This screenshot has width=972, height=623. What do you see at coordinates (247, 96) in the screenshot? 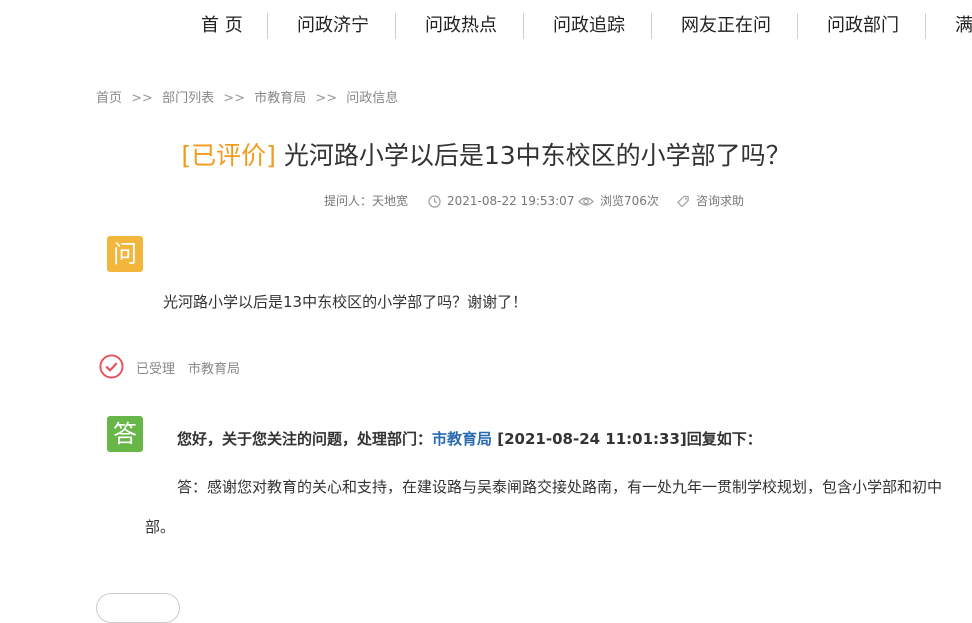
I see `breadcrumb: 首页 >> 部门列表 >> 市教育局 >> 问政信息` at bounding box center [247, 96].